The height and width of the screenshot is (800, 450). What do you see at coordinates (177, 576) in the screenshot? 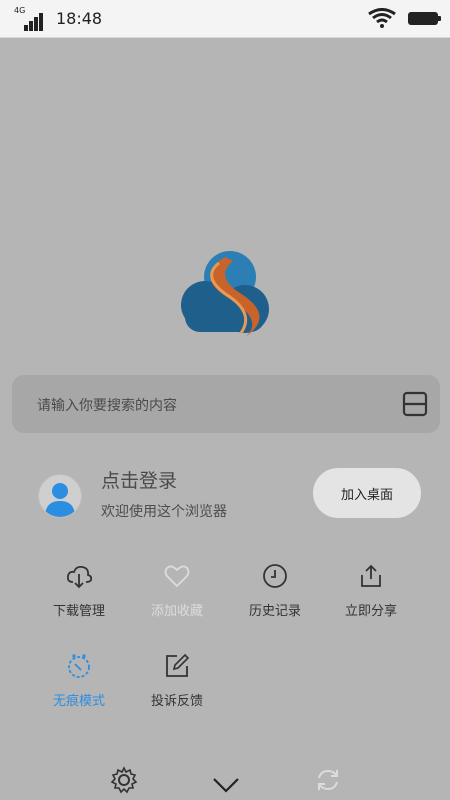
I see `heart-icon` at bounding box center [177, 576].